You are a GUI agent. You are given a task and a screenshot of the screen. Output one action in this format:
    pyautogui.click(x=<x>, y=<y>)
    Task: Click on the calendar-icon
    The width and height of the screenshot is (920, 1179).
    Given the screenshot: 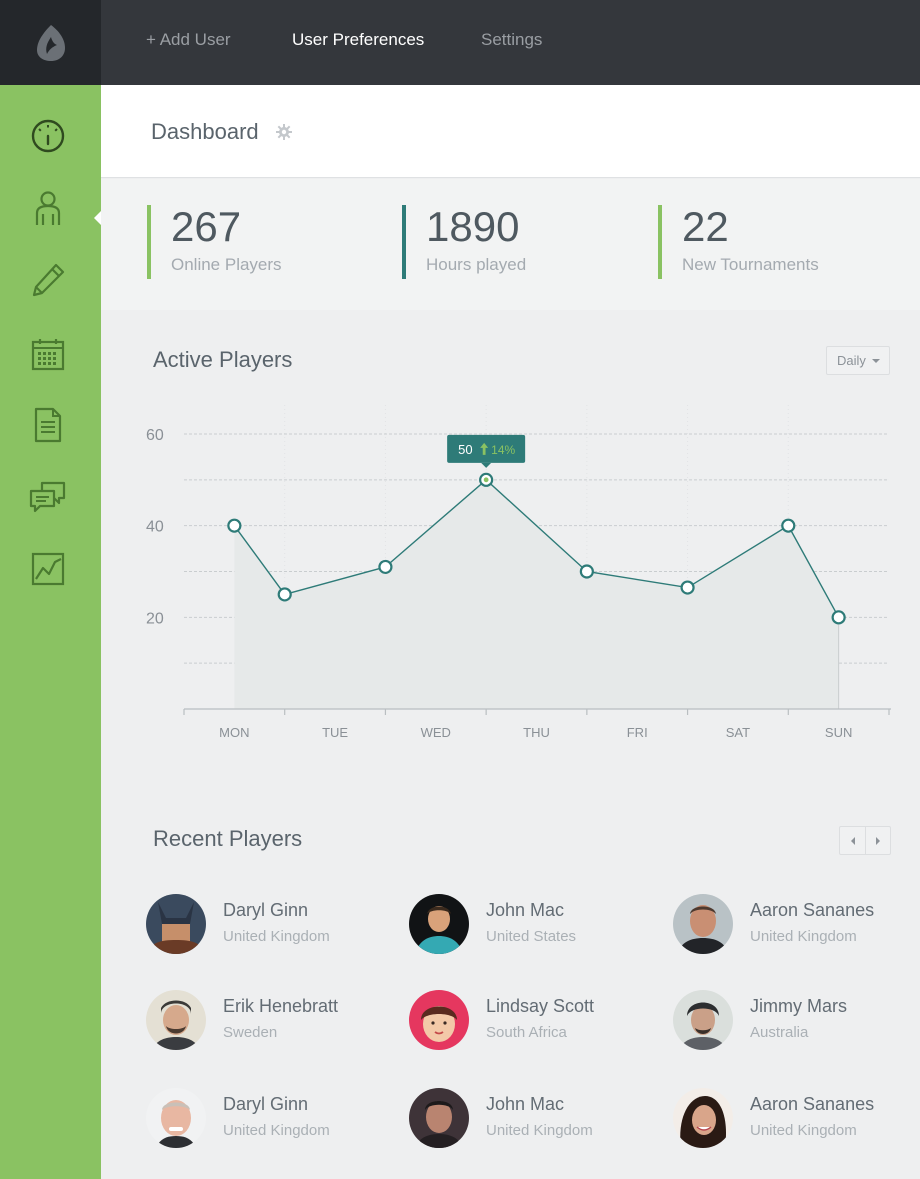 What is the action you would take?
    pyautogui.click(x=48, y=355)
    